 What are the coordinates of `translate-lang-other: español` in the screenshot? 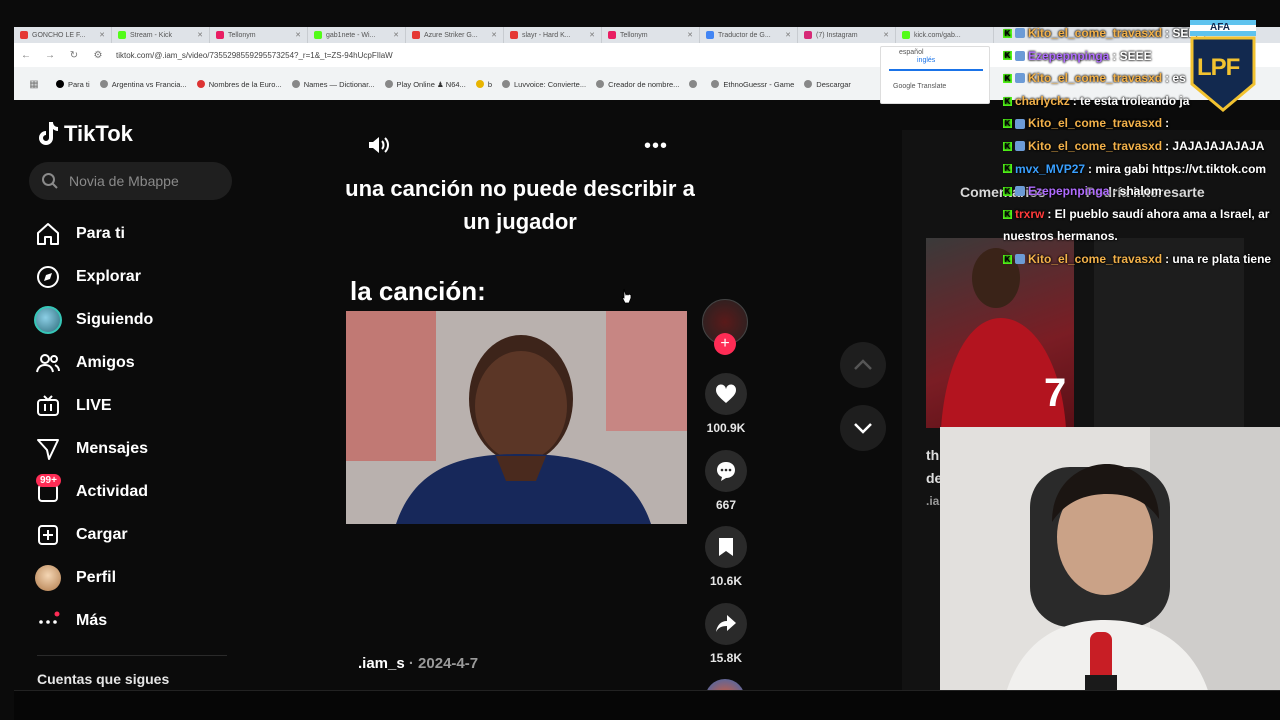 It's located at (911, 52).